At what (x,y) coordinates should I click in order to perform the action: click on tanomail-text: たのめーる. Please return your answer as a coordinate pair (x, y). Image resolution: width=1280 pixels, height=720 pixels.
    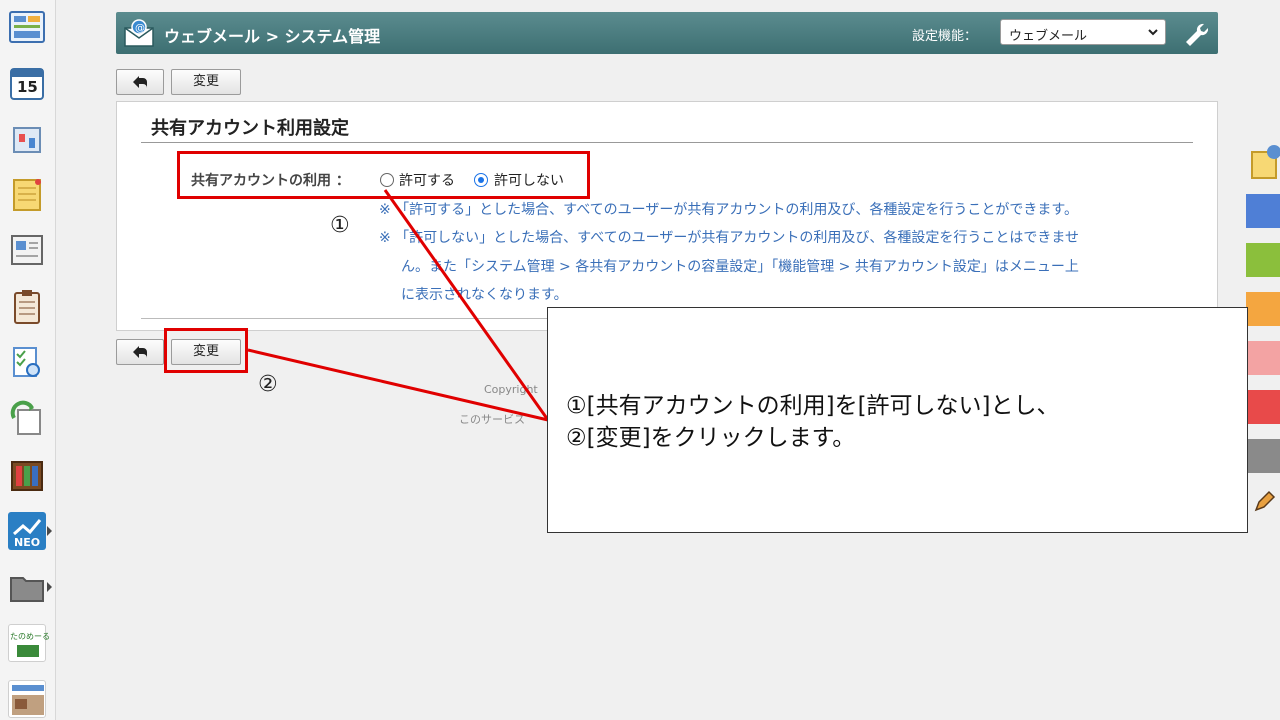
    Looking at the image, I should click on (30, 636).